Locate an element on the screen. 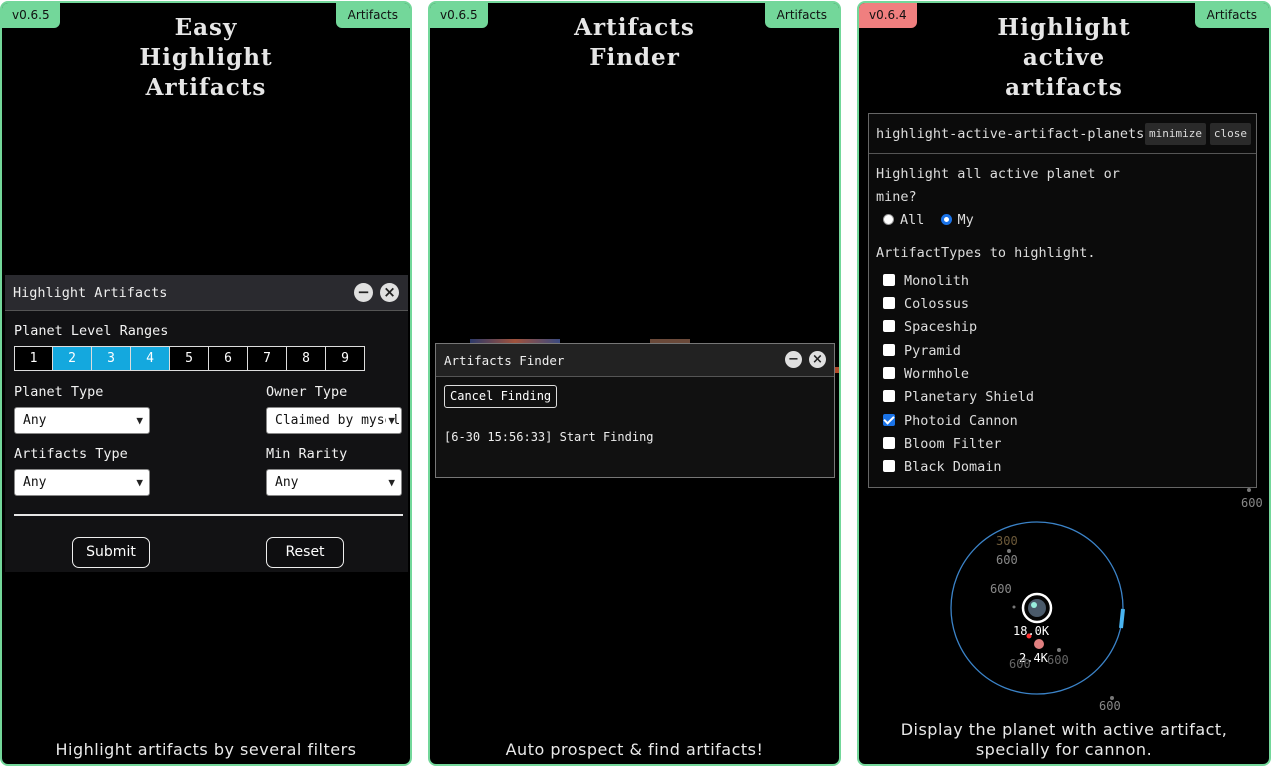 The image size is (1271, 768). level-button-2: 2 is located at coordinates (72, 358).